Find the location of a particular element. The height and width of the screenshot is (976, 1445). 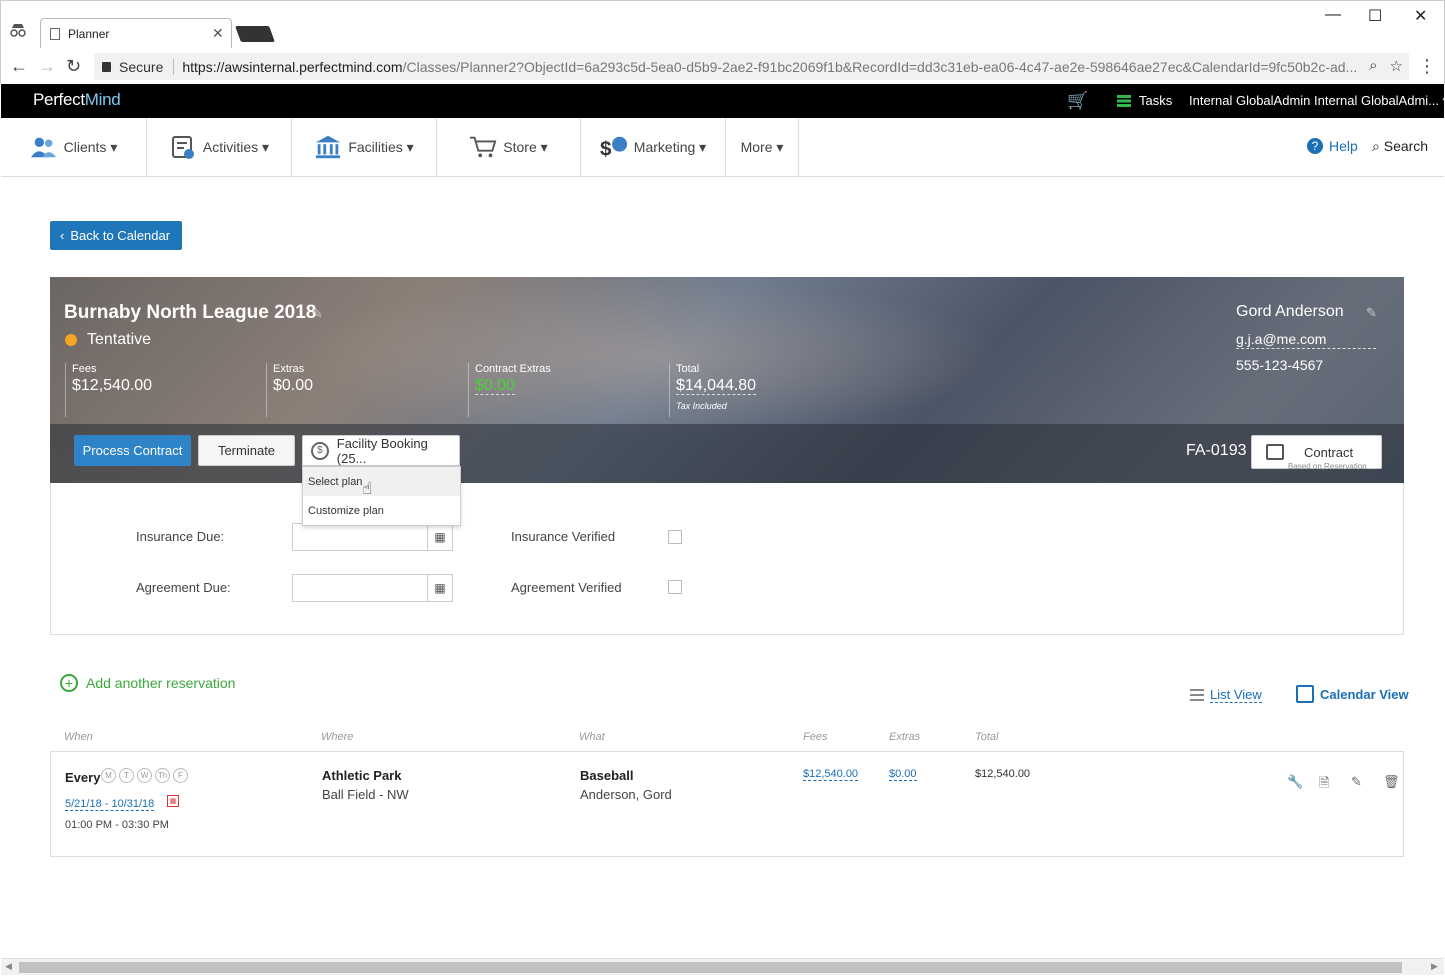

stat-extras-label: Extras is located at coordinates (289, 369).